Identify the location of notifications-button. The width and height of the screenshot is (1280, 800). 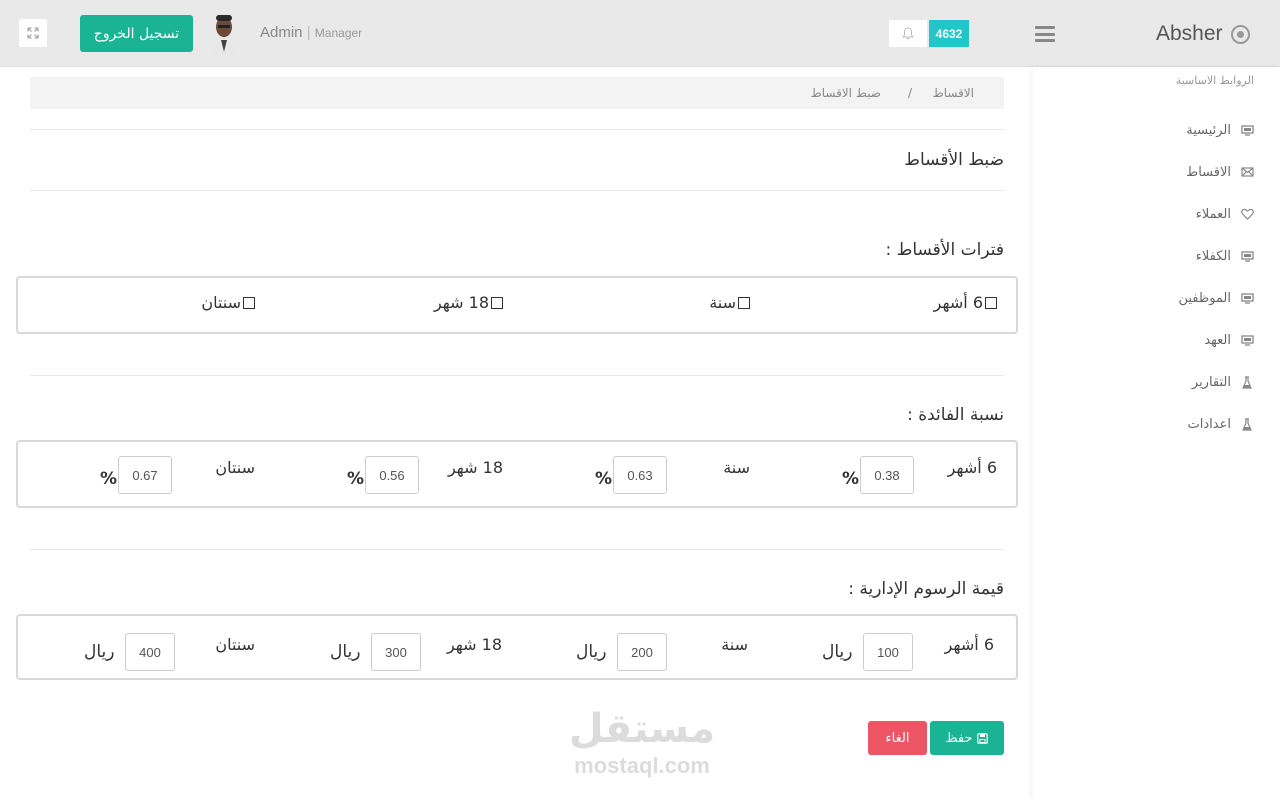
(908, 33).